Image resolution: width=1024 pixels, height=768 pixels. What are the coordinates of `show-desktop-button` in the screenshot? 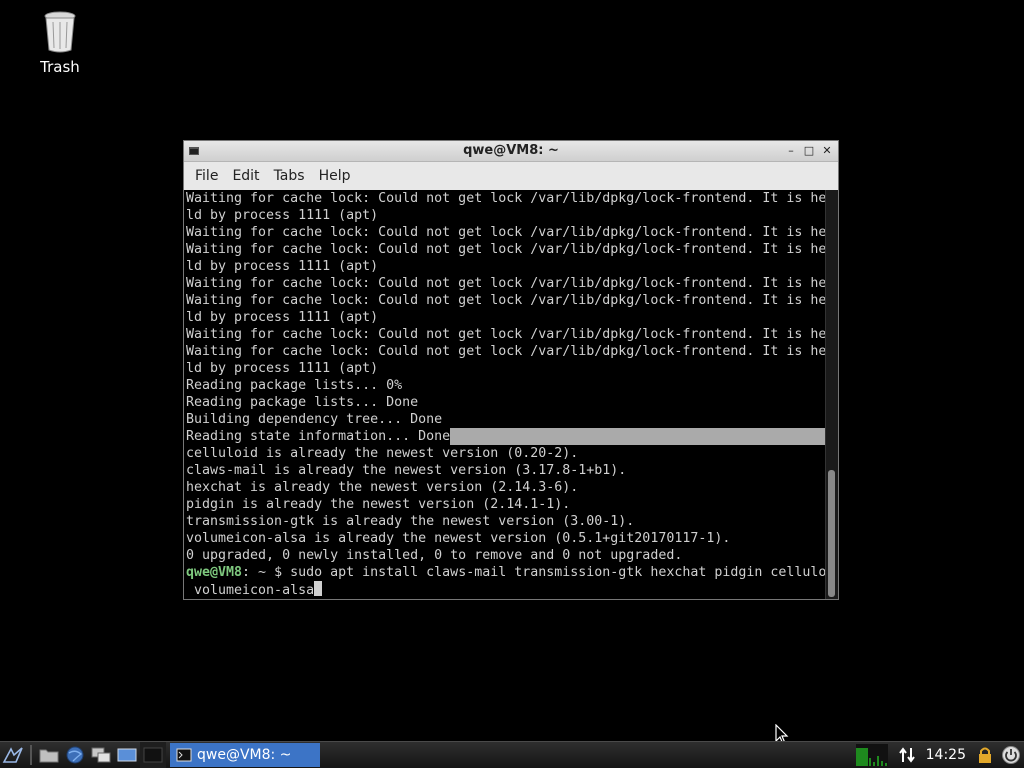 It's located at (127, 755).